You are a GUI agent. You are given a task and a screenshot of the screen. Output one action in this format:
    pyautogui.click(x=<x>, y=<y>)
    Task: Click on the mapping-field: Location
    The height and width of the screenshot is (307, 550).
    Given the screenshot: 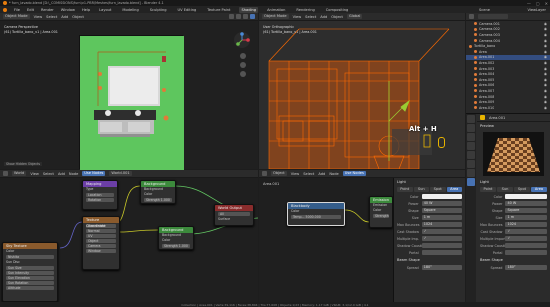 What is the action you would take?
    pyautogui.click(x=100, y=195)
    